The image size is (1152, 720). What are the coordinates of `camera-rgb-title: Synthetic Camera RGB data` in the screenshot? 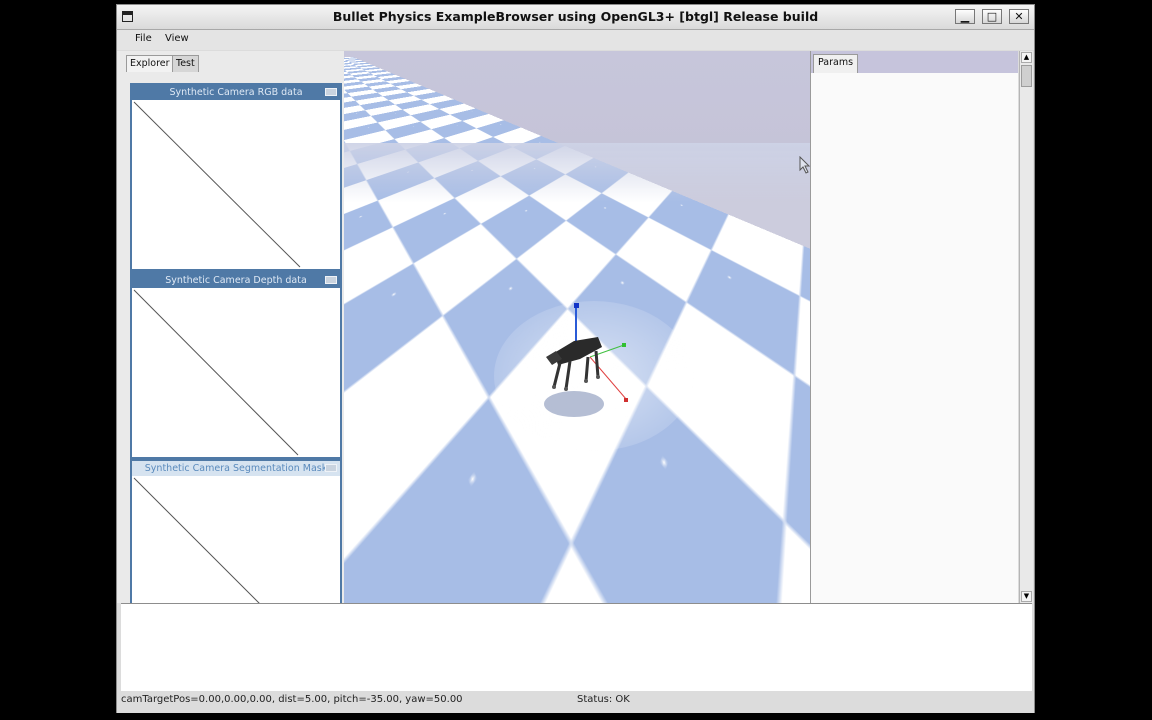 It's located at (236, 92).